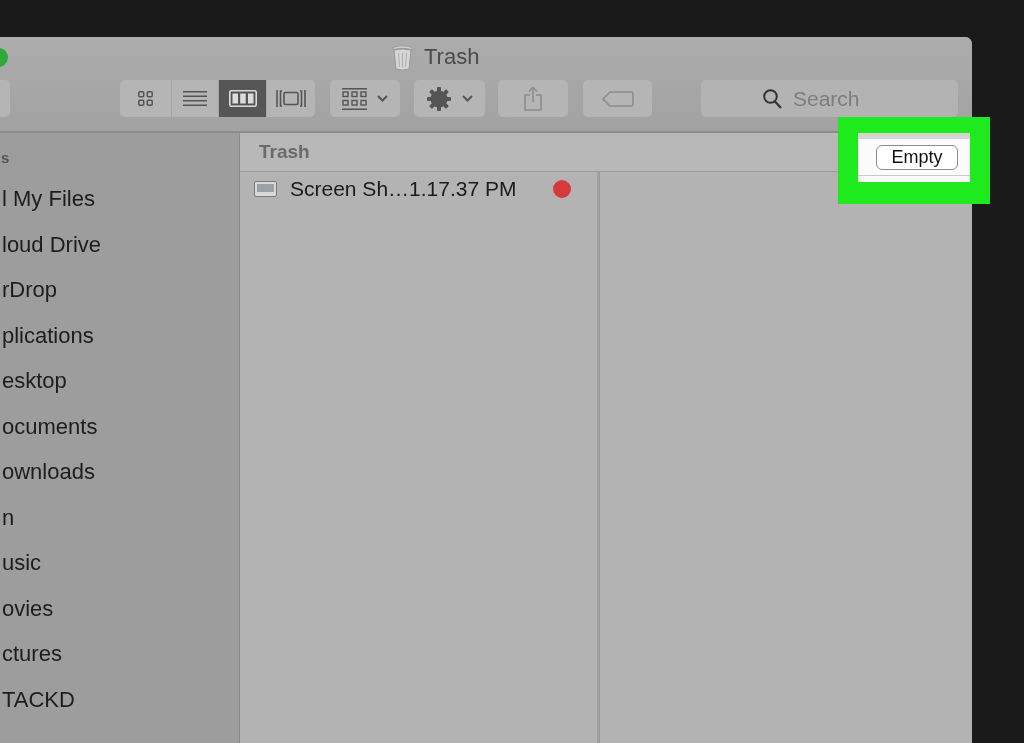 The width and height of the screenshot is (1024, 743). Describe the element at coordinates (37, 699) in the screenshot. I see `sidebar-item: TACKD` at that location.